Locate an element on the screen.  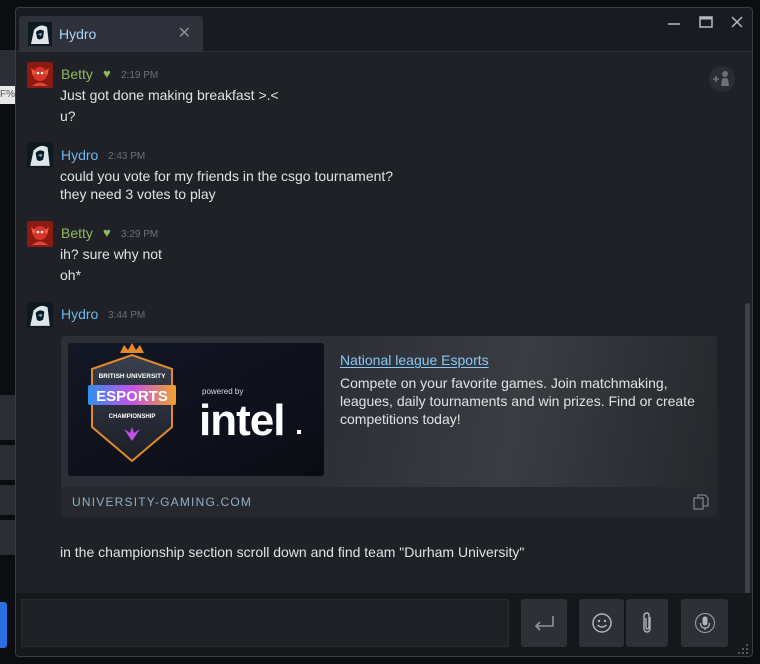
microphone-icon is located at coordinates (704, 623).